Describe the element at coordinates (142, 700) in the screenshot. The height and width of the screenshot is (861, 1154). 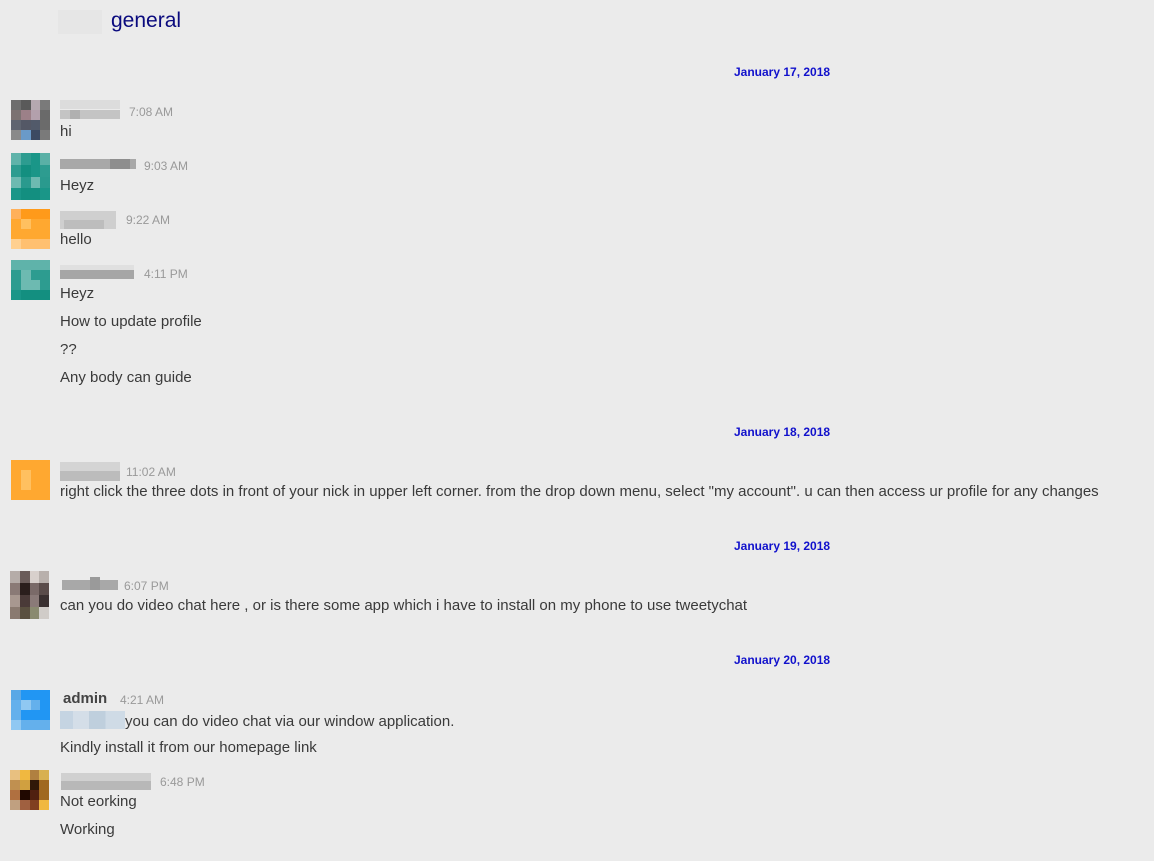
I see `message-timestamp: 4:21 AM` at that location.